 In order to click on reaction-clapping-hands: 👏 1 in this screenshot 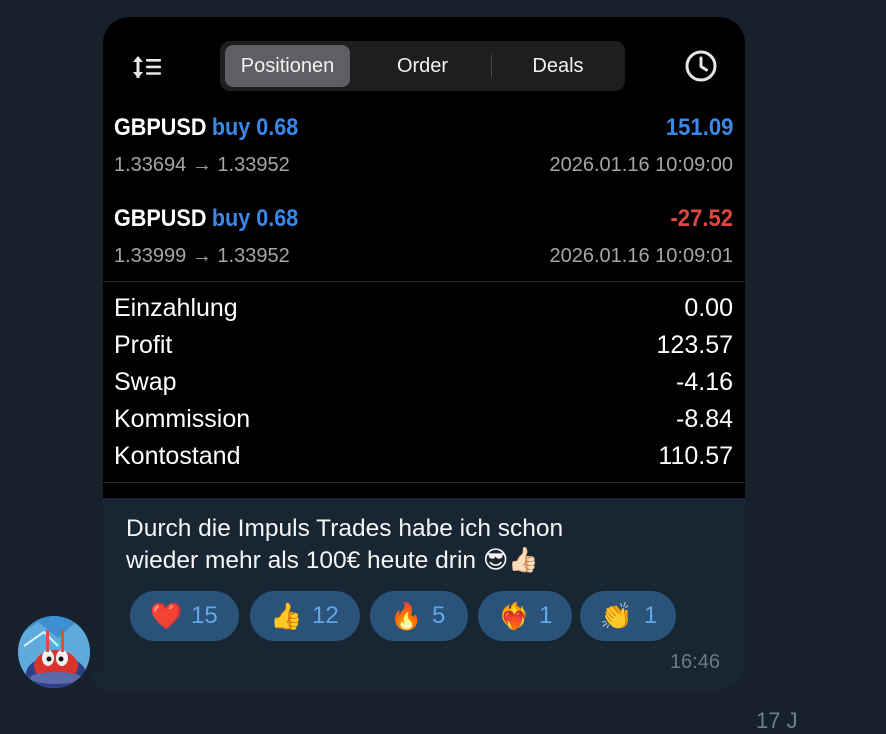, I will do `click(628, 616)`.